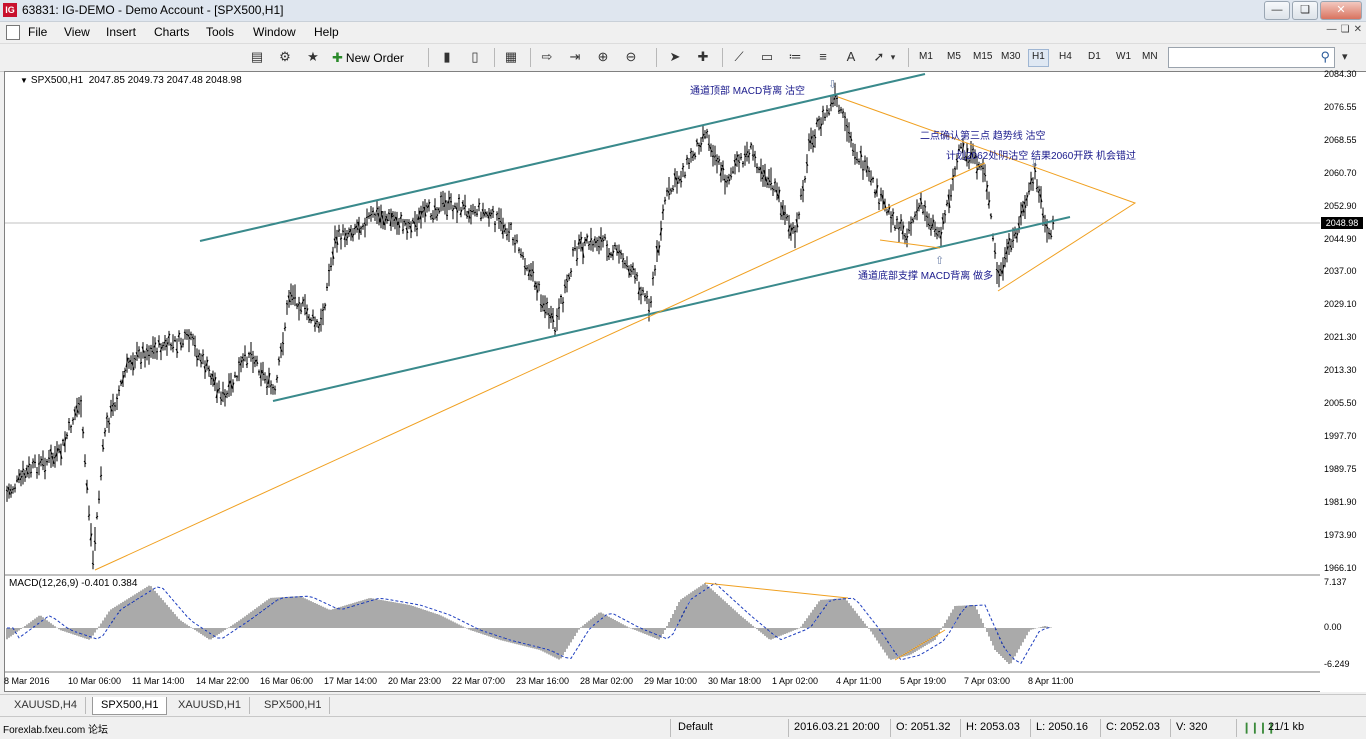 The height and width of the screenshot is (739, 1366). What do you see at coordinates (1191, 727) in the screenshot?
I see `status-volume: V: 320` at bounding box center [1191, 727].